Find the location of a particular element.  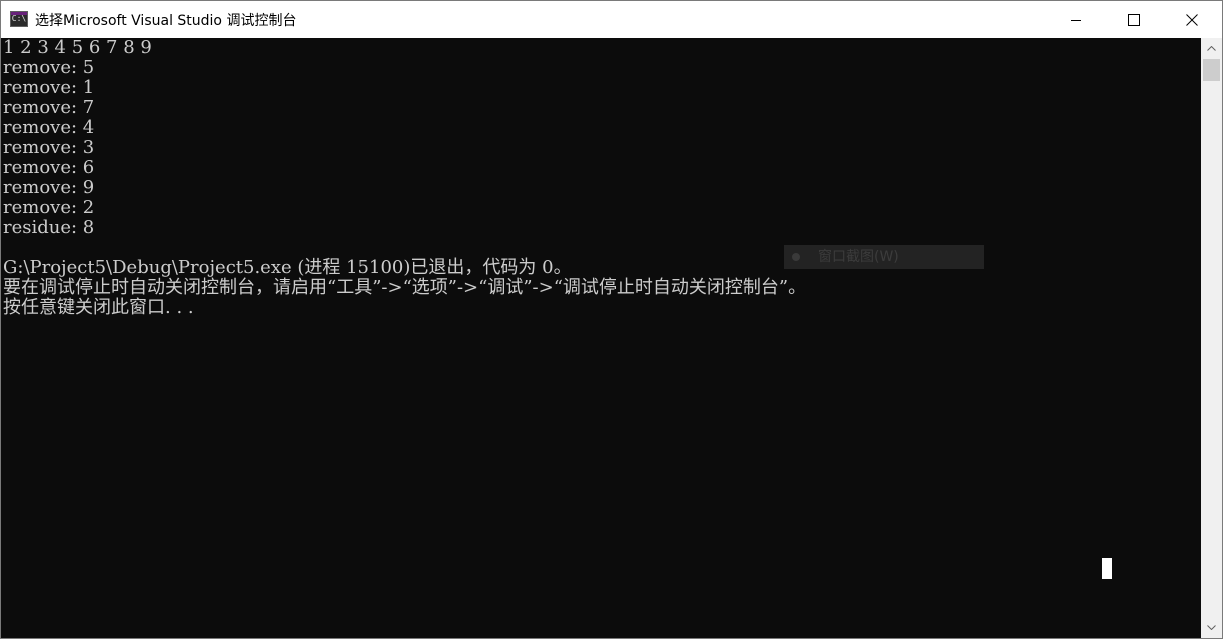

minimize-icon is located at coordinates (1076, 20).